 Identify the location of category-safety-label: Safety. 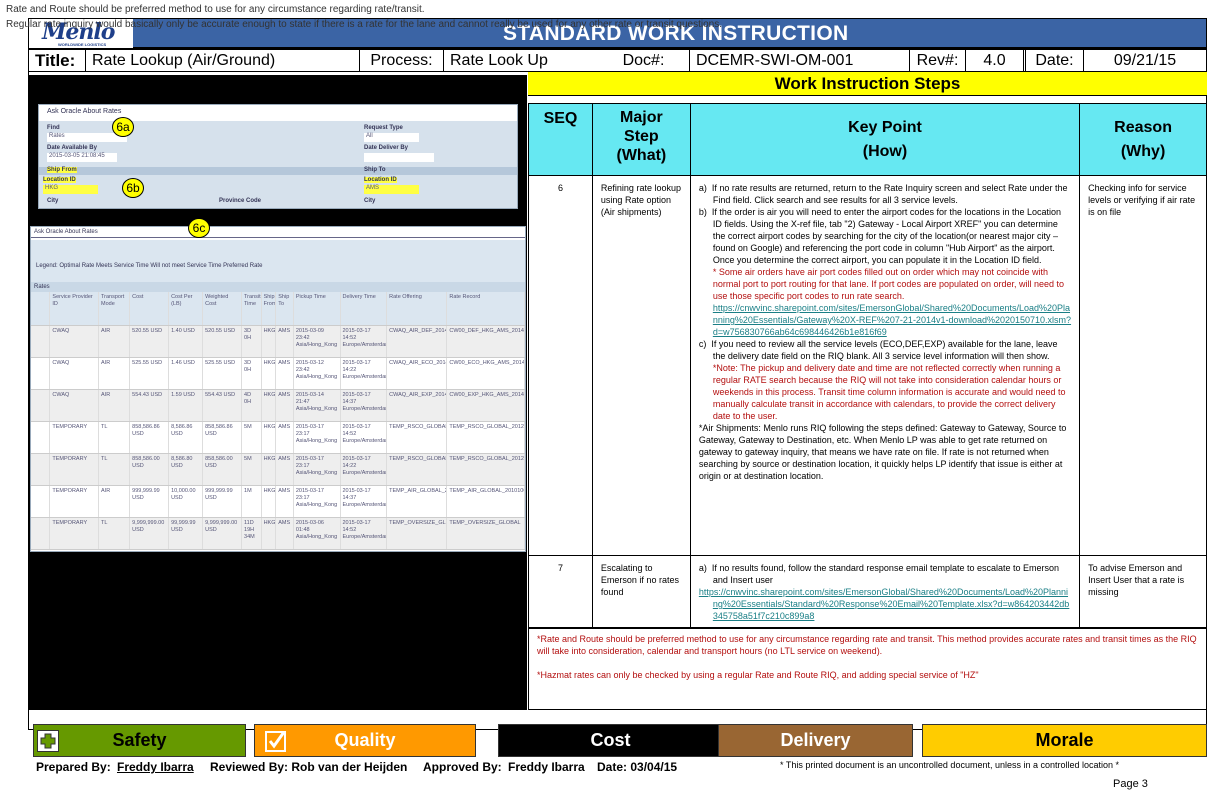
(139, 740).